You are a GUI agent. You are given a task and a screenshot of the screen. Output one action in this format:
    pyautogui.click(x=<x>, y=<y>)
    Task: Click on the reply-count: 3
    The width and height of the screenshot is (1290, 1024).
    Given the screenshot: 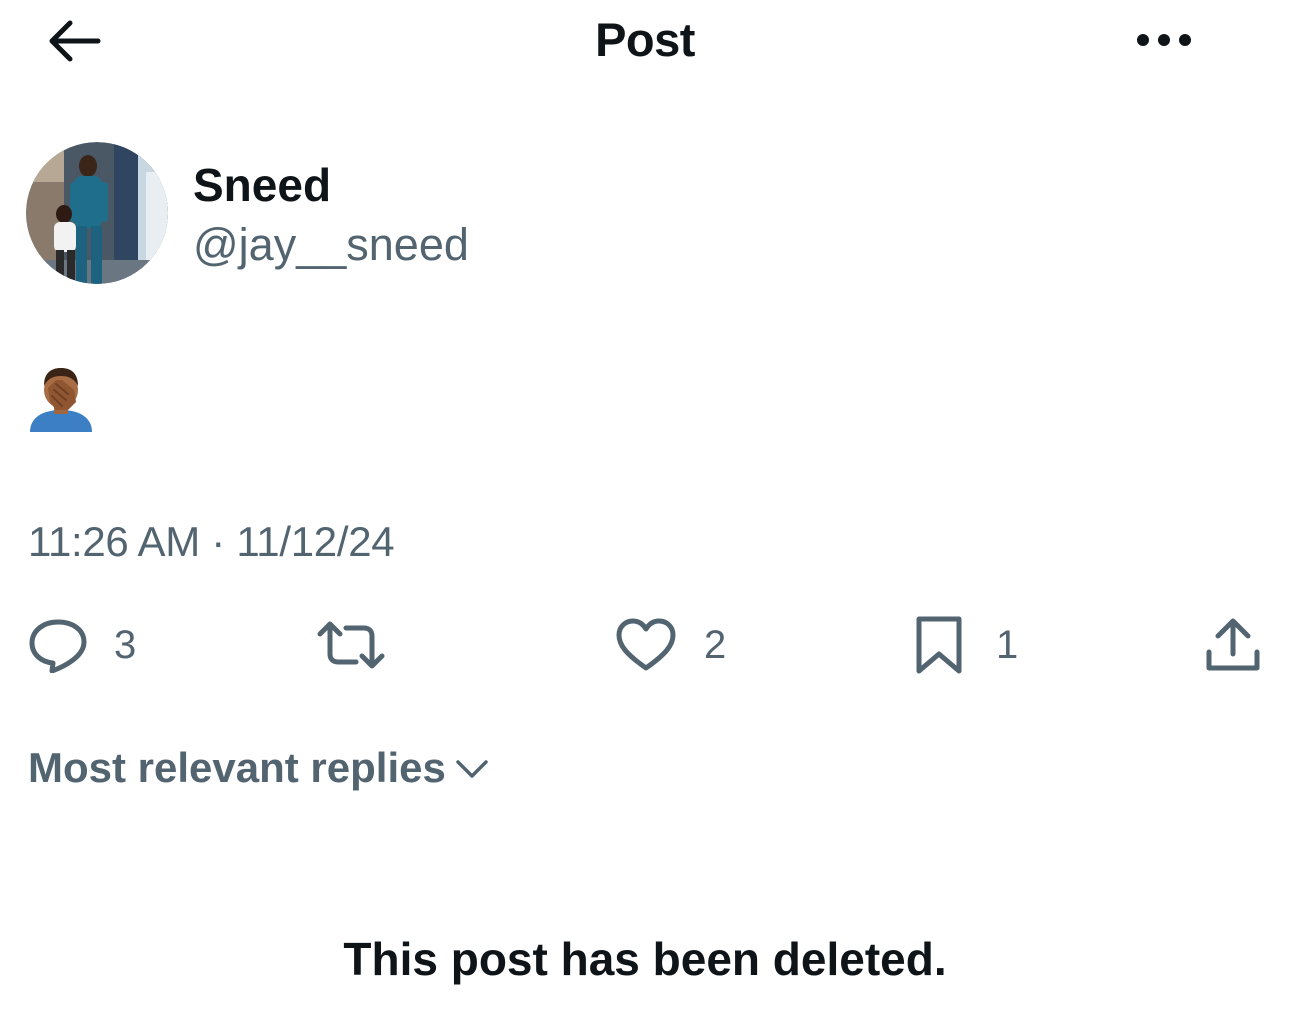 What is the action you would take?
    pyautogui.click(x=125, y=644)
    